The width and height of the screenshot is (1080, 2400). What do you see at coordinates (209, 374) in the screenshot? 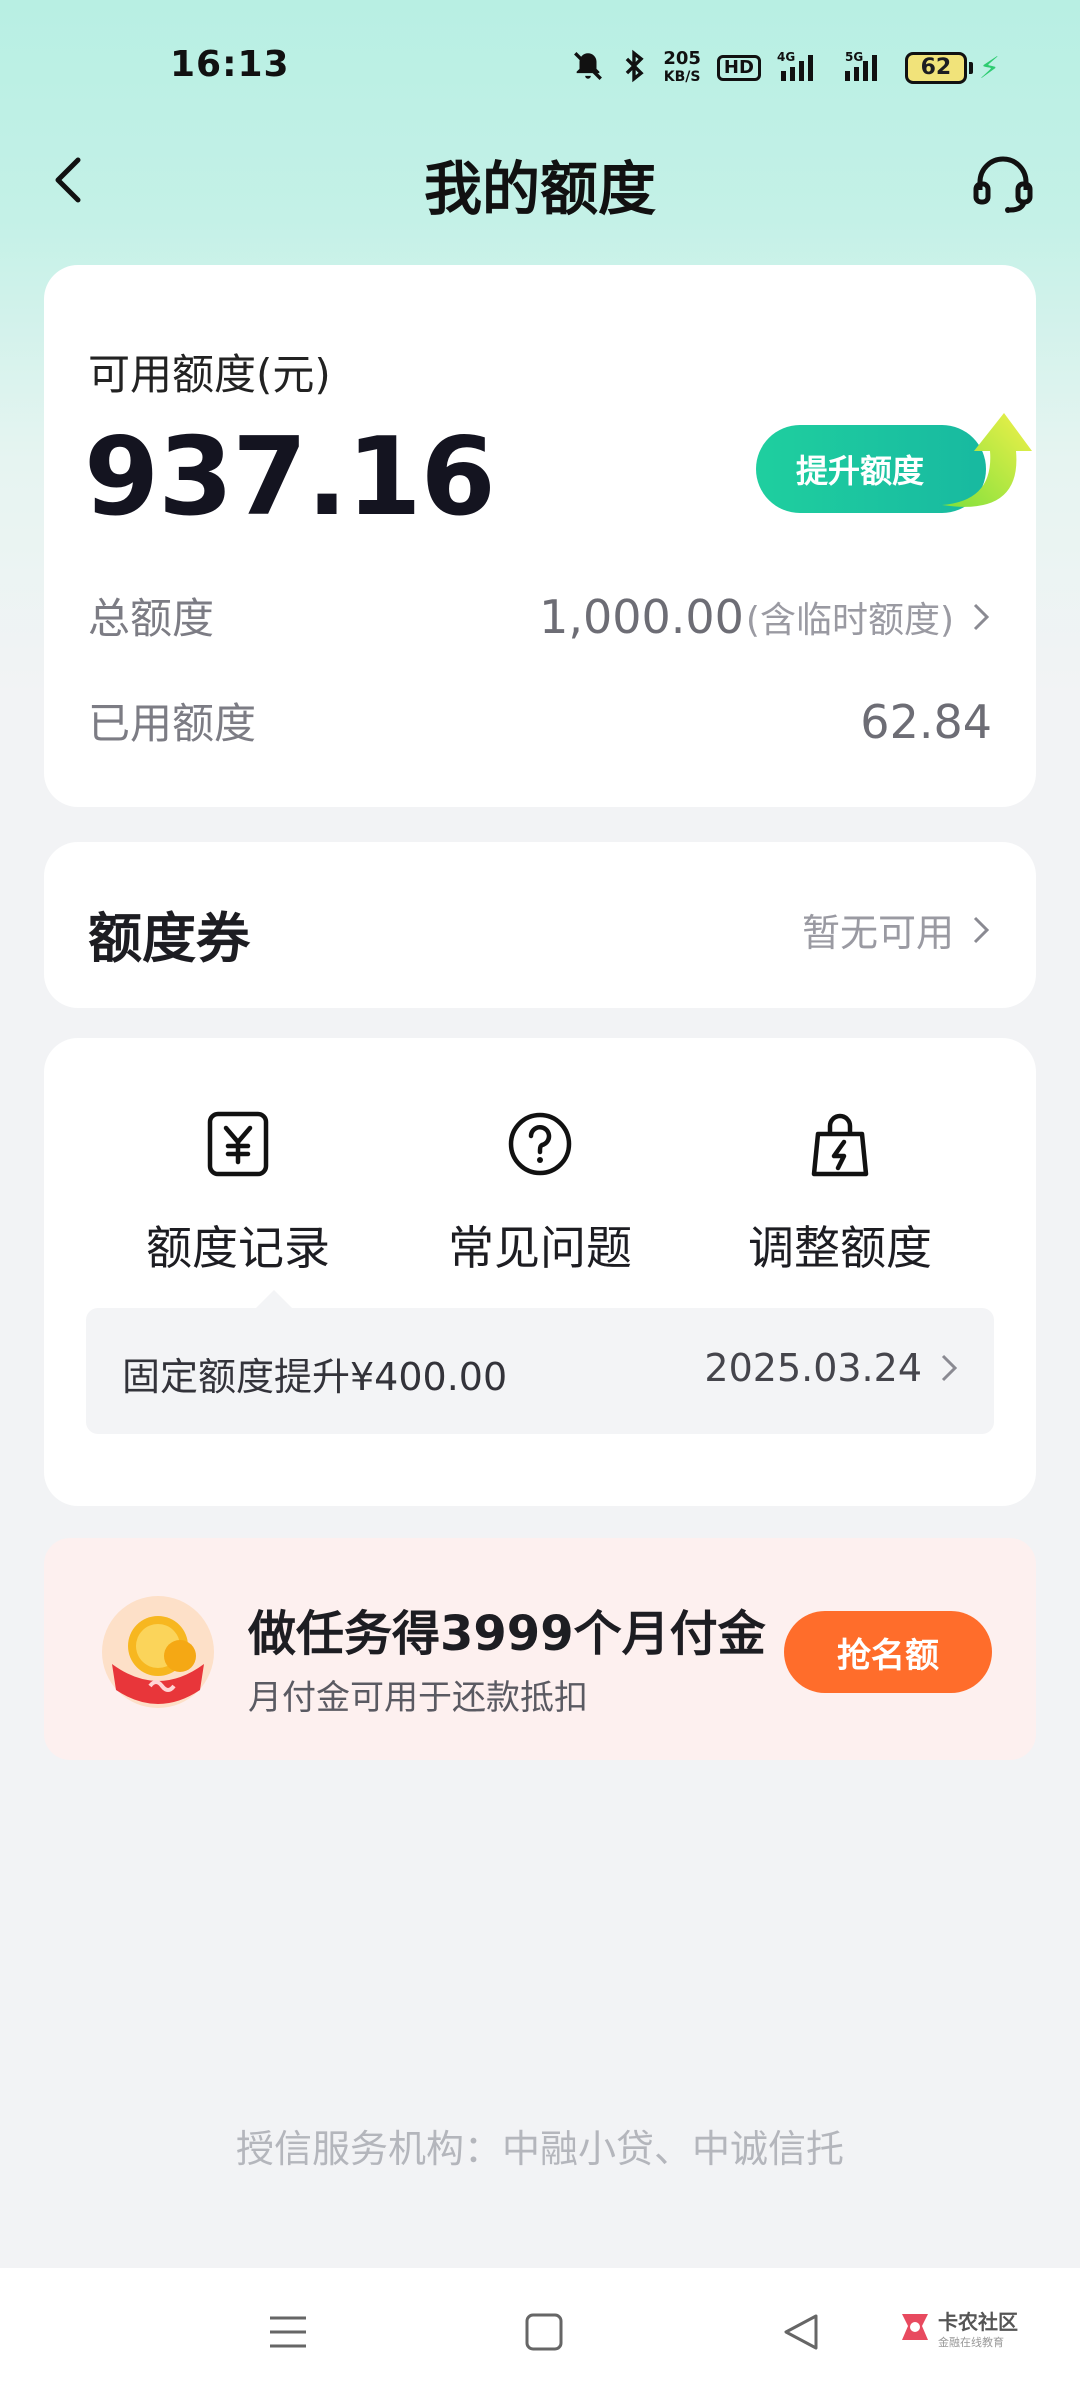
I see `available-label: 可用额度(元)` at bounding box center [209, 374].